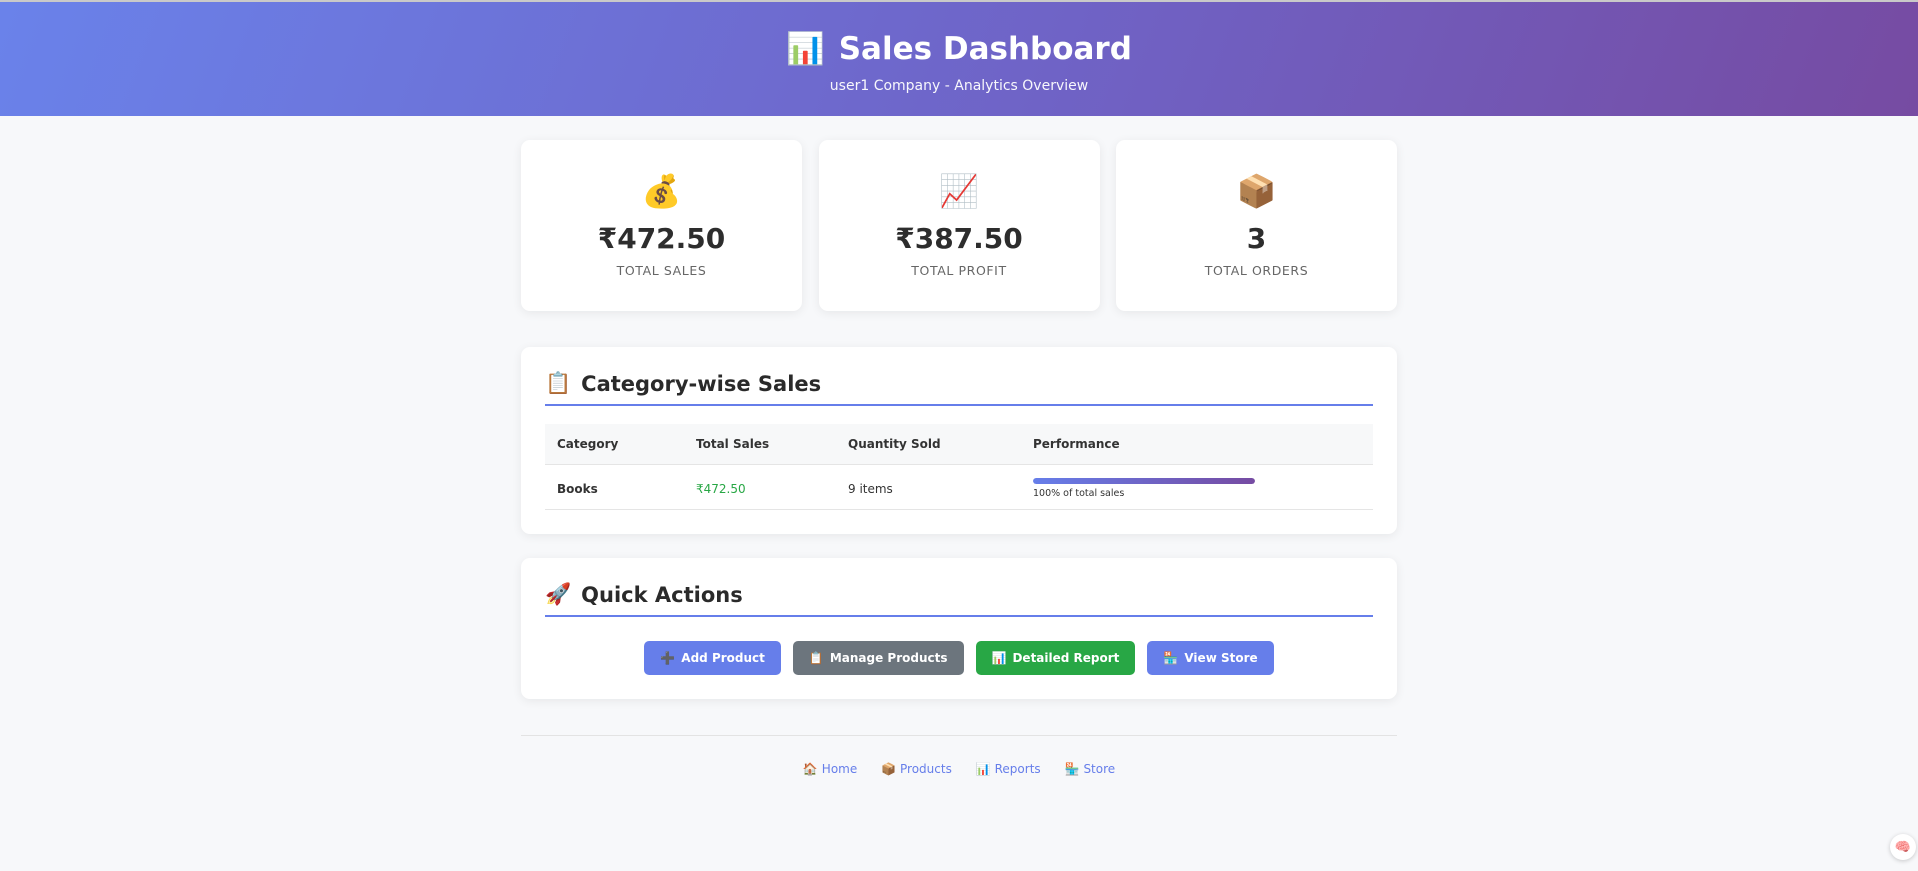 The height and width of the screenshot is (871, 1918). Describe the element at coordinates (1197, 444) in the screenshot. I see `column-header-performance: Performance` at that location.